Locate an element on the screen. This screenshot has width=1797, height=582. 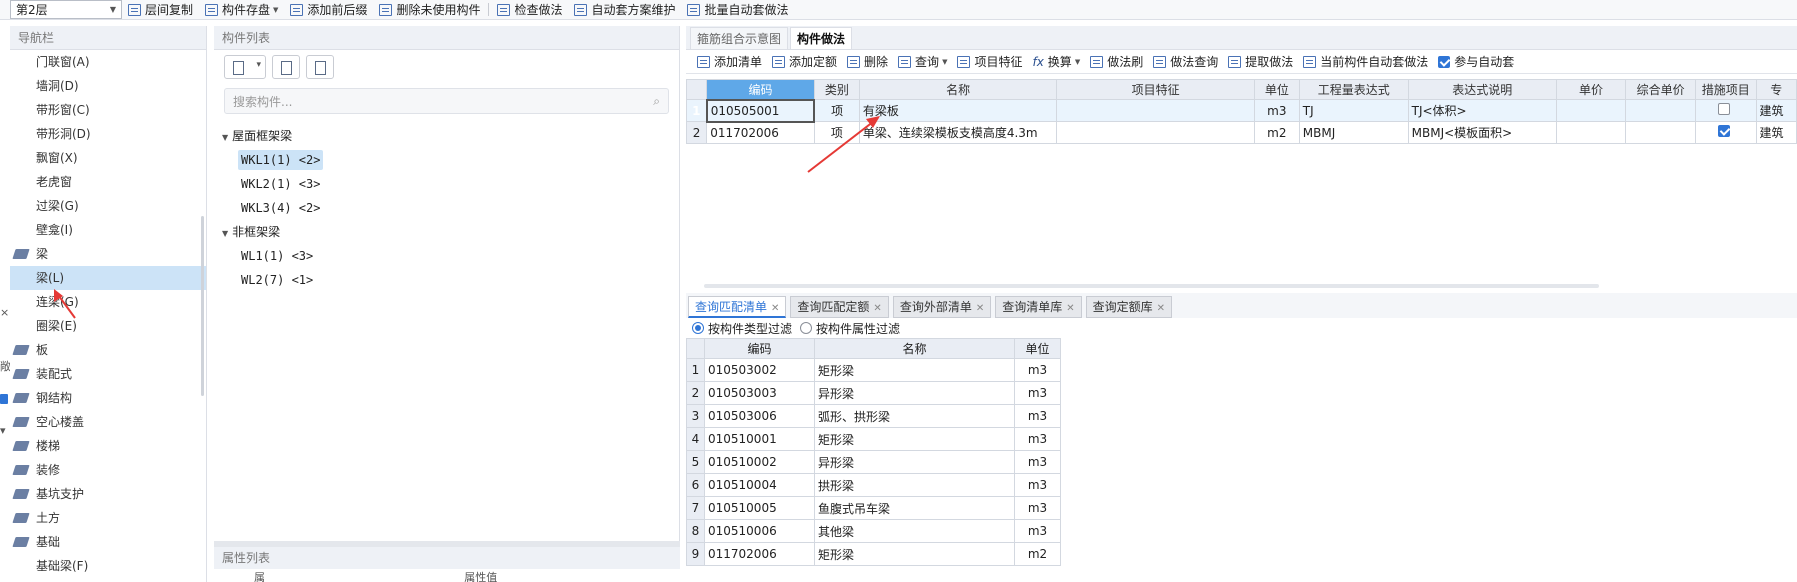
nav-item: 飘窗(X) is located at coordinates (108, 158).